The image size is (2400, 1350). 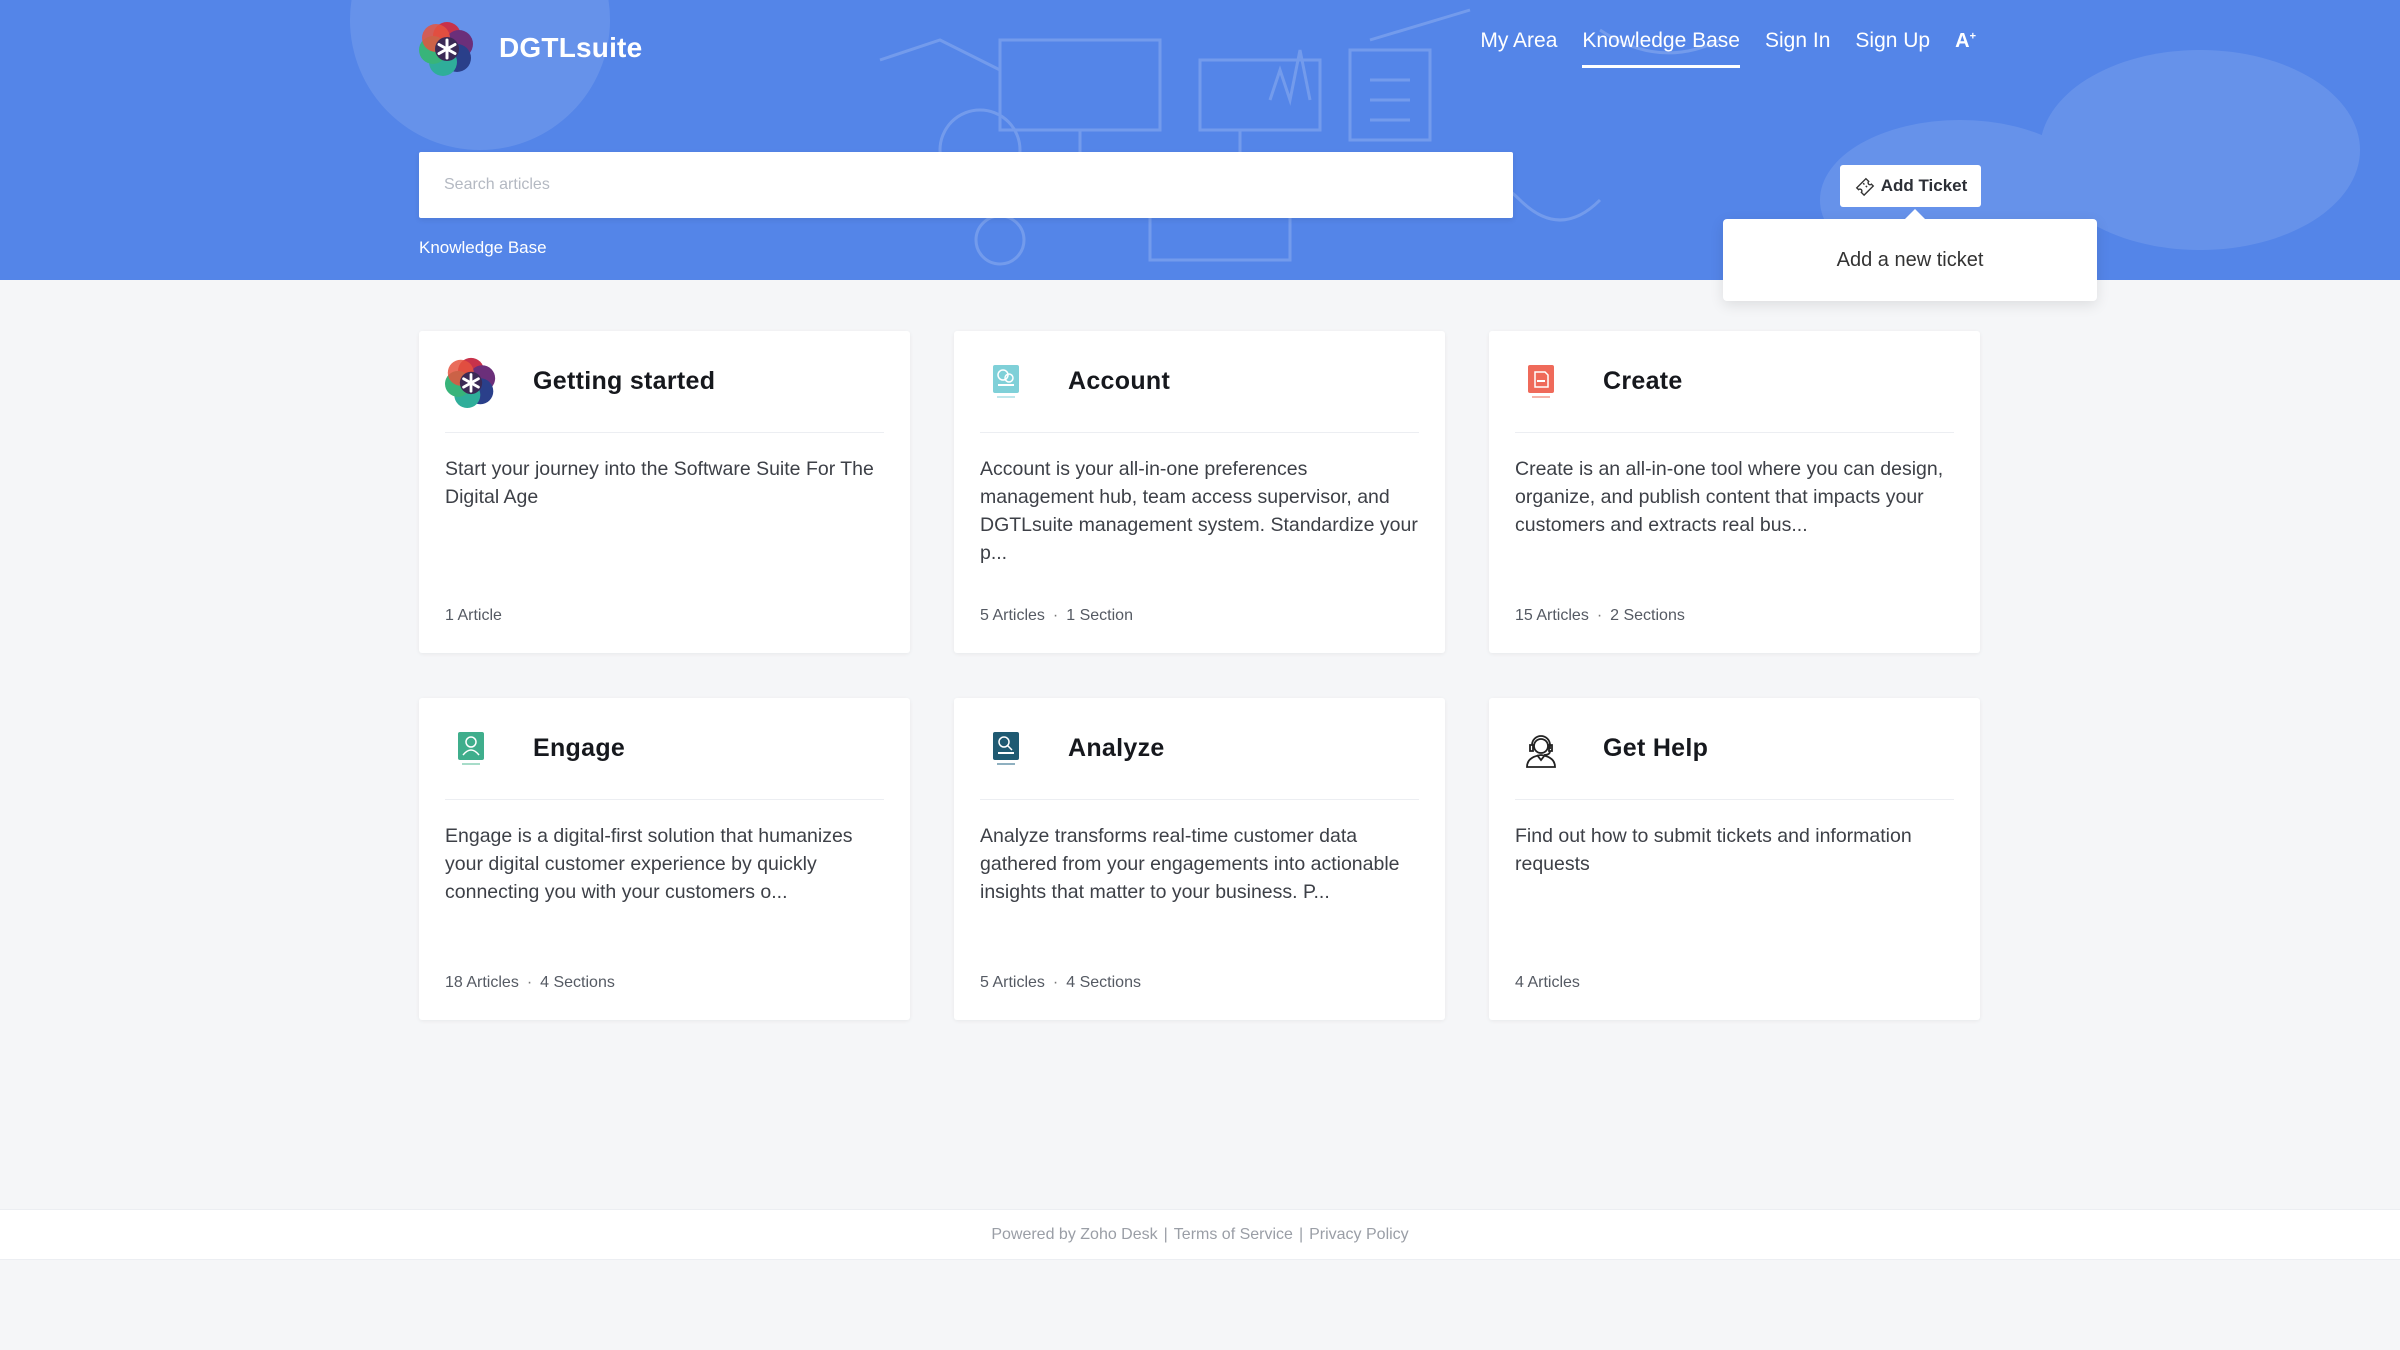 What do you see at coordinates (1359, 1235) in the screenshot?
I see `privacy-policy-link: Privacy Policy` at bounding box center [1359, 1235].